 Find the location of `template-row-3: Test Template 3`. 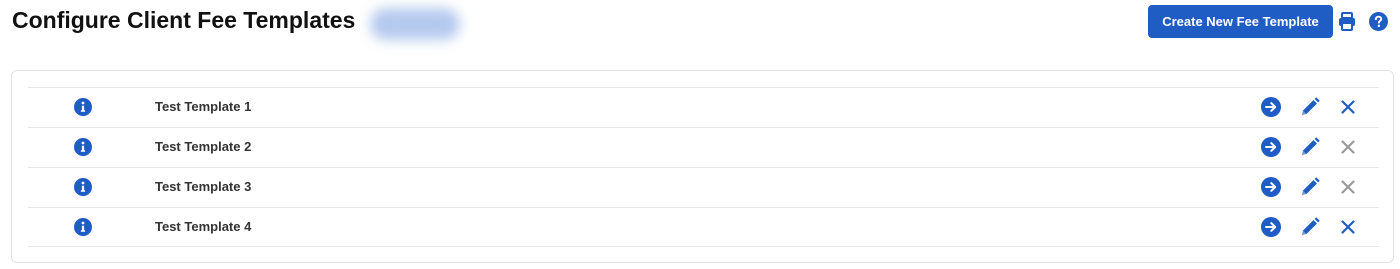

template-row-3: Test Template 3 is located at coordinates (703, 187).